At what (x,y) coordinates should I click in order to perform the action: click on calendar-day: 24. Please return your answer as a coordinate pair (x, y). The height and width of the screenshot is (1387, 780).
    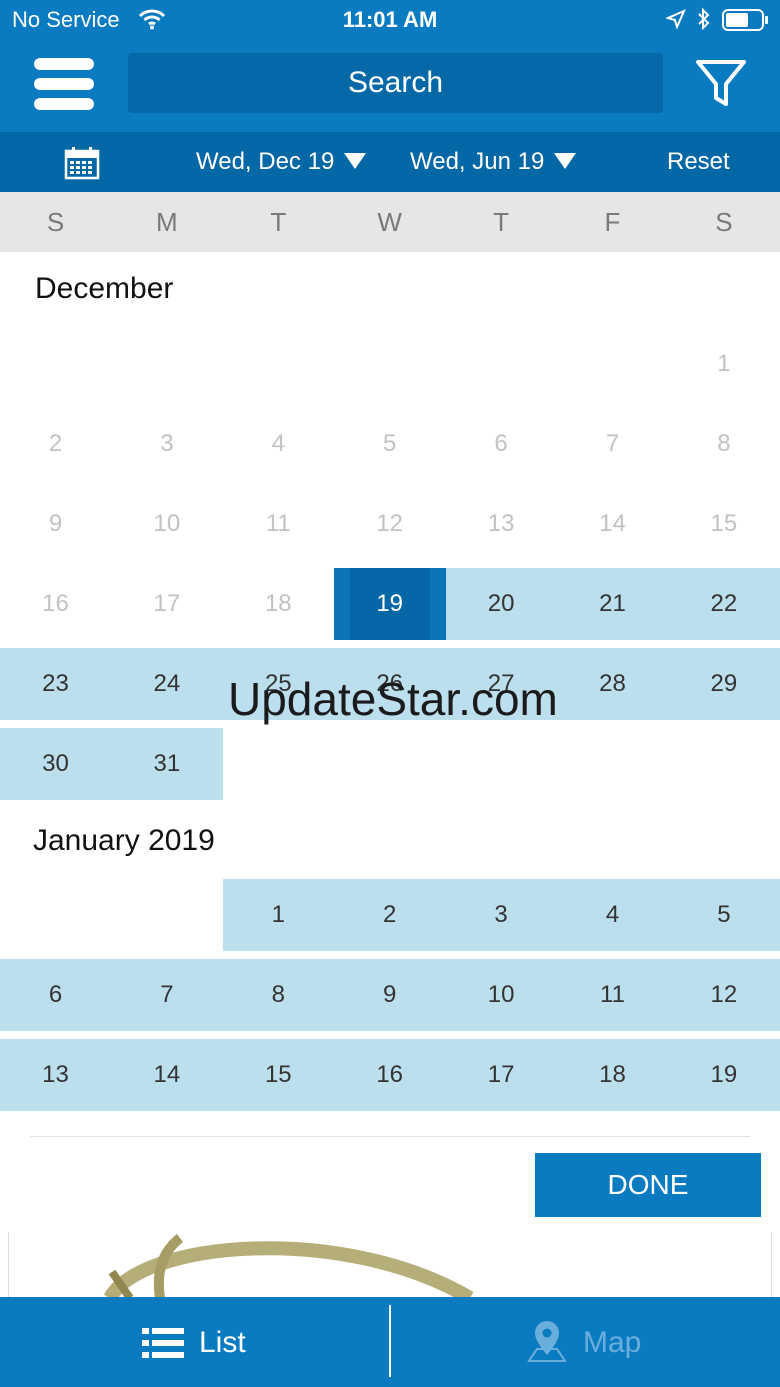
    Looking at the image, I should click on (166, 684).